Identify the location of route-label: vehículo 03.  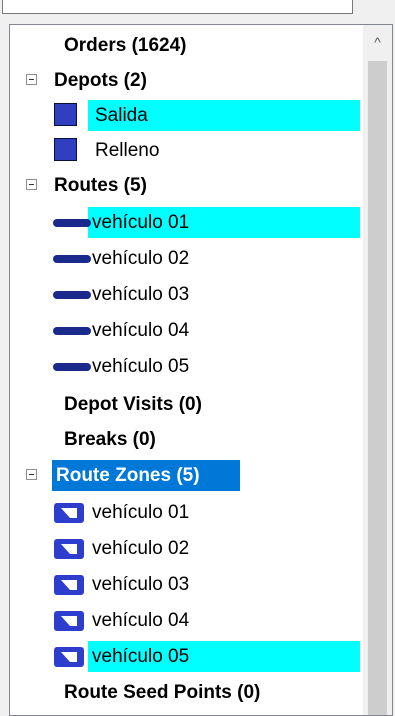
(141, 294).